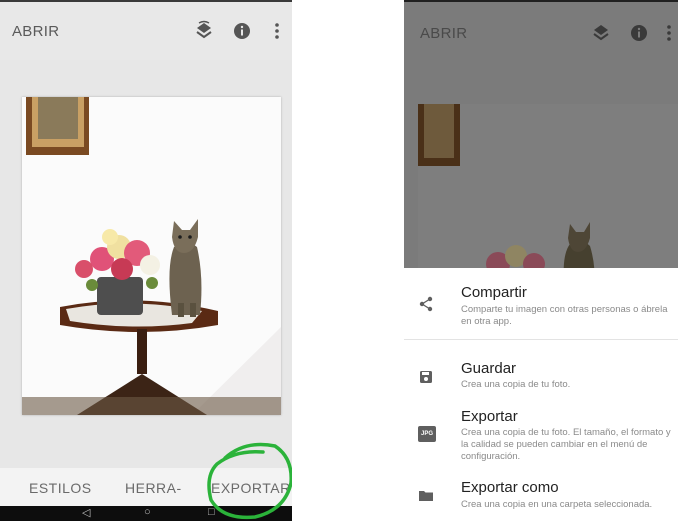 Image resolution: width=678 pixels, height=521 pixels. I want to click on photo-preview, so click(548, 186).